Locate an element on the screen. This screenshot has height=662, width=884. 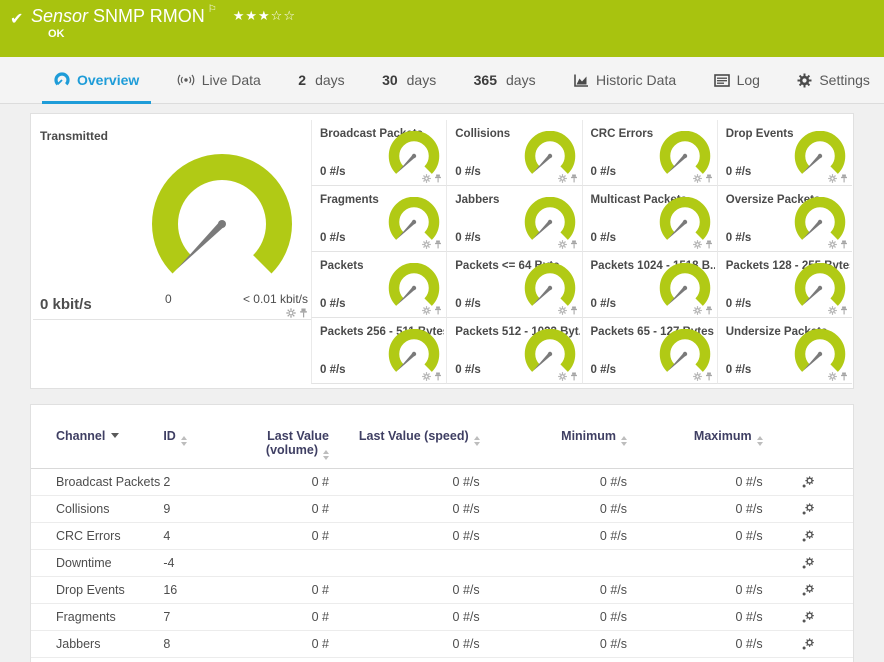
cell-channel: Broadcast Packets is located at coordinates (97, 482).